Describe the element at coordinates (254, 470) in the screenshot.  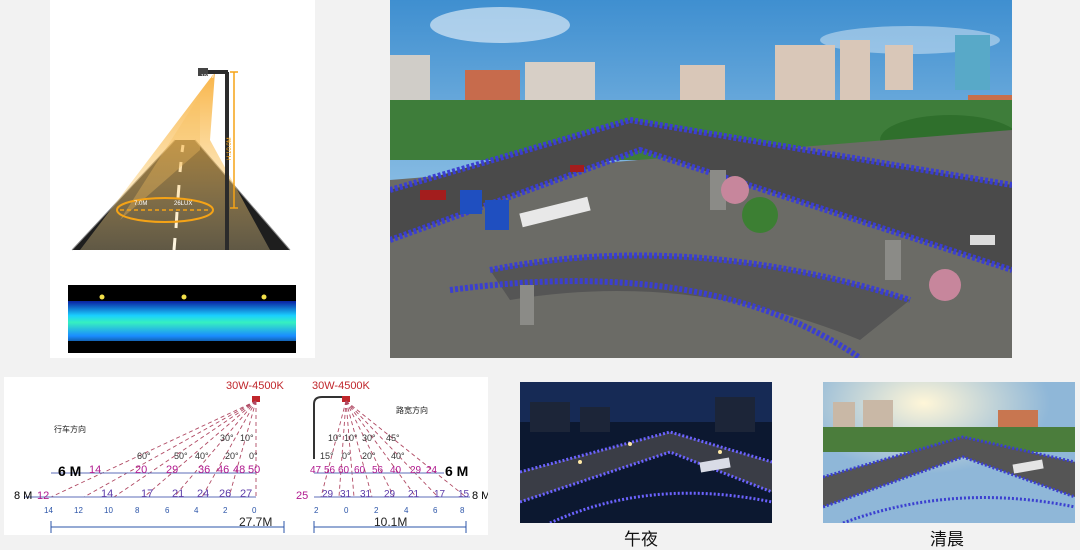
I see `left-magenta-value: 50` at that location.